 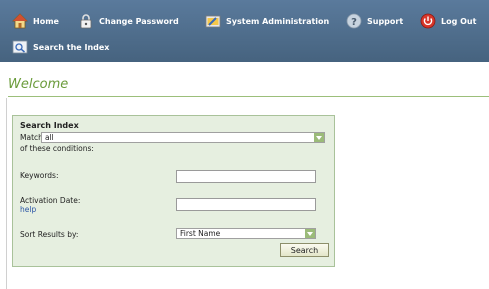 I want to click on nav-support-label: Support, so click(x=385, y=21).